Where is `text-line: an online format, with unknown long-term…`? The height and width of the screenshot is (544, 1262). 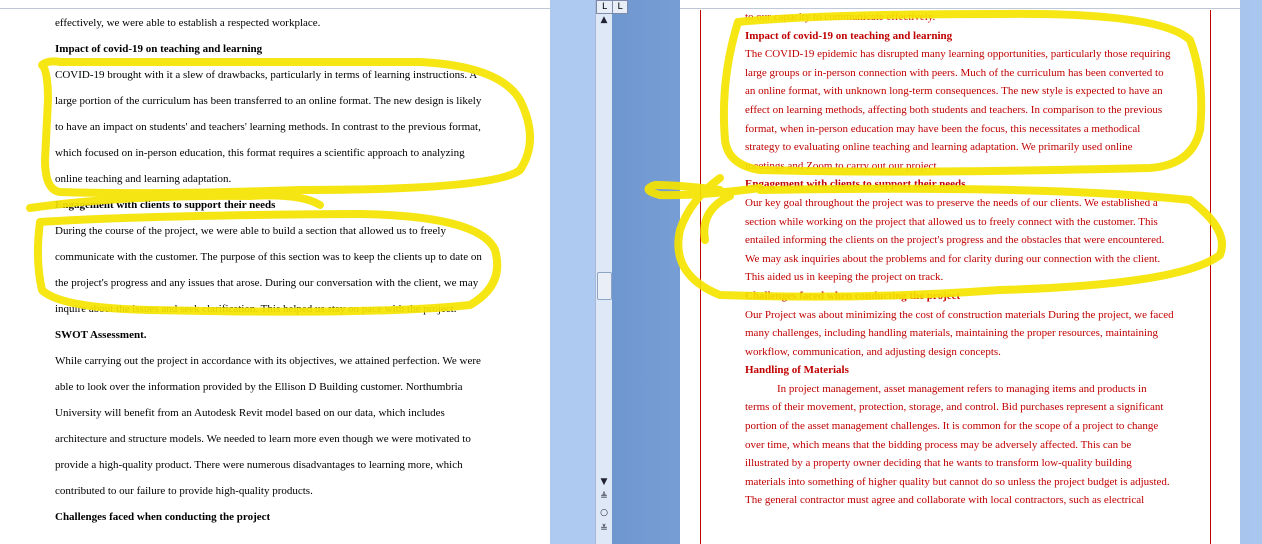 text-line: an online format, with unknown long-term… is located at coordinates (954, 91).